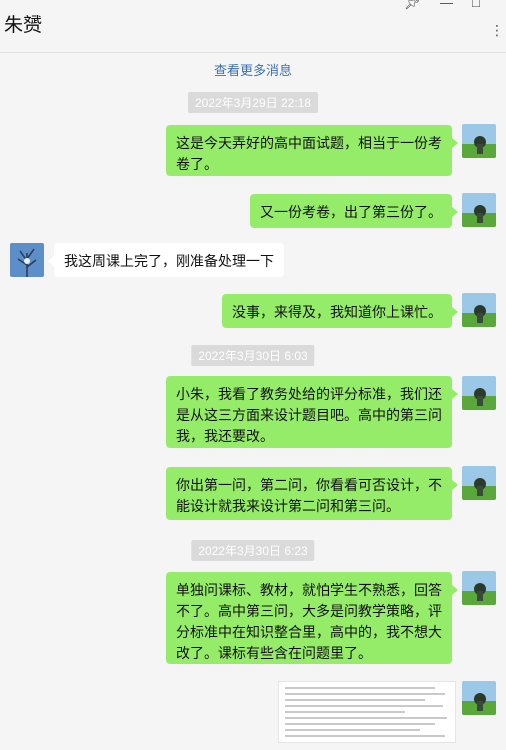 Image resolution: width=506 pixels, height=750 pixels. Describe the element at coordinates (497, 30) in the screenshot. I see `more-dots-icon: ⋮` at that location.